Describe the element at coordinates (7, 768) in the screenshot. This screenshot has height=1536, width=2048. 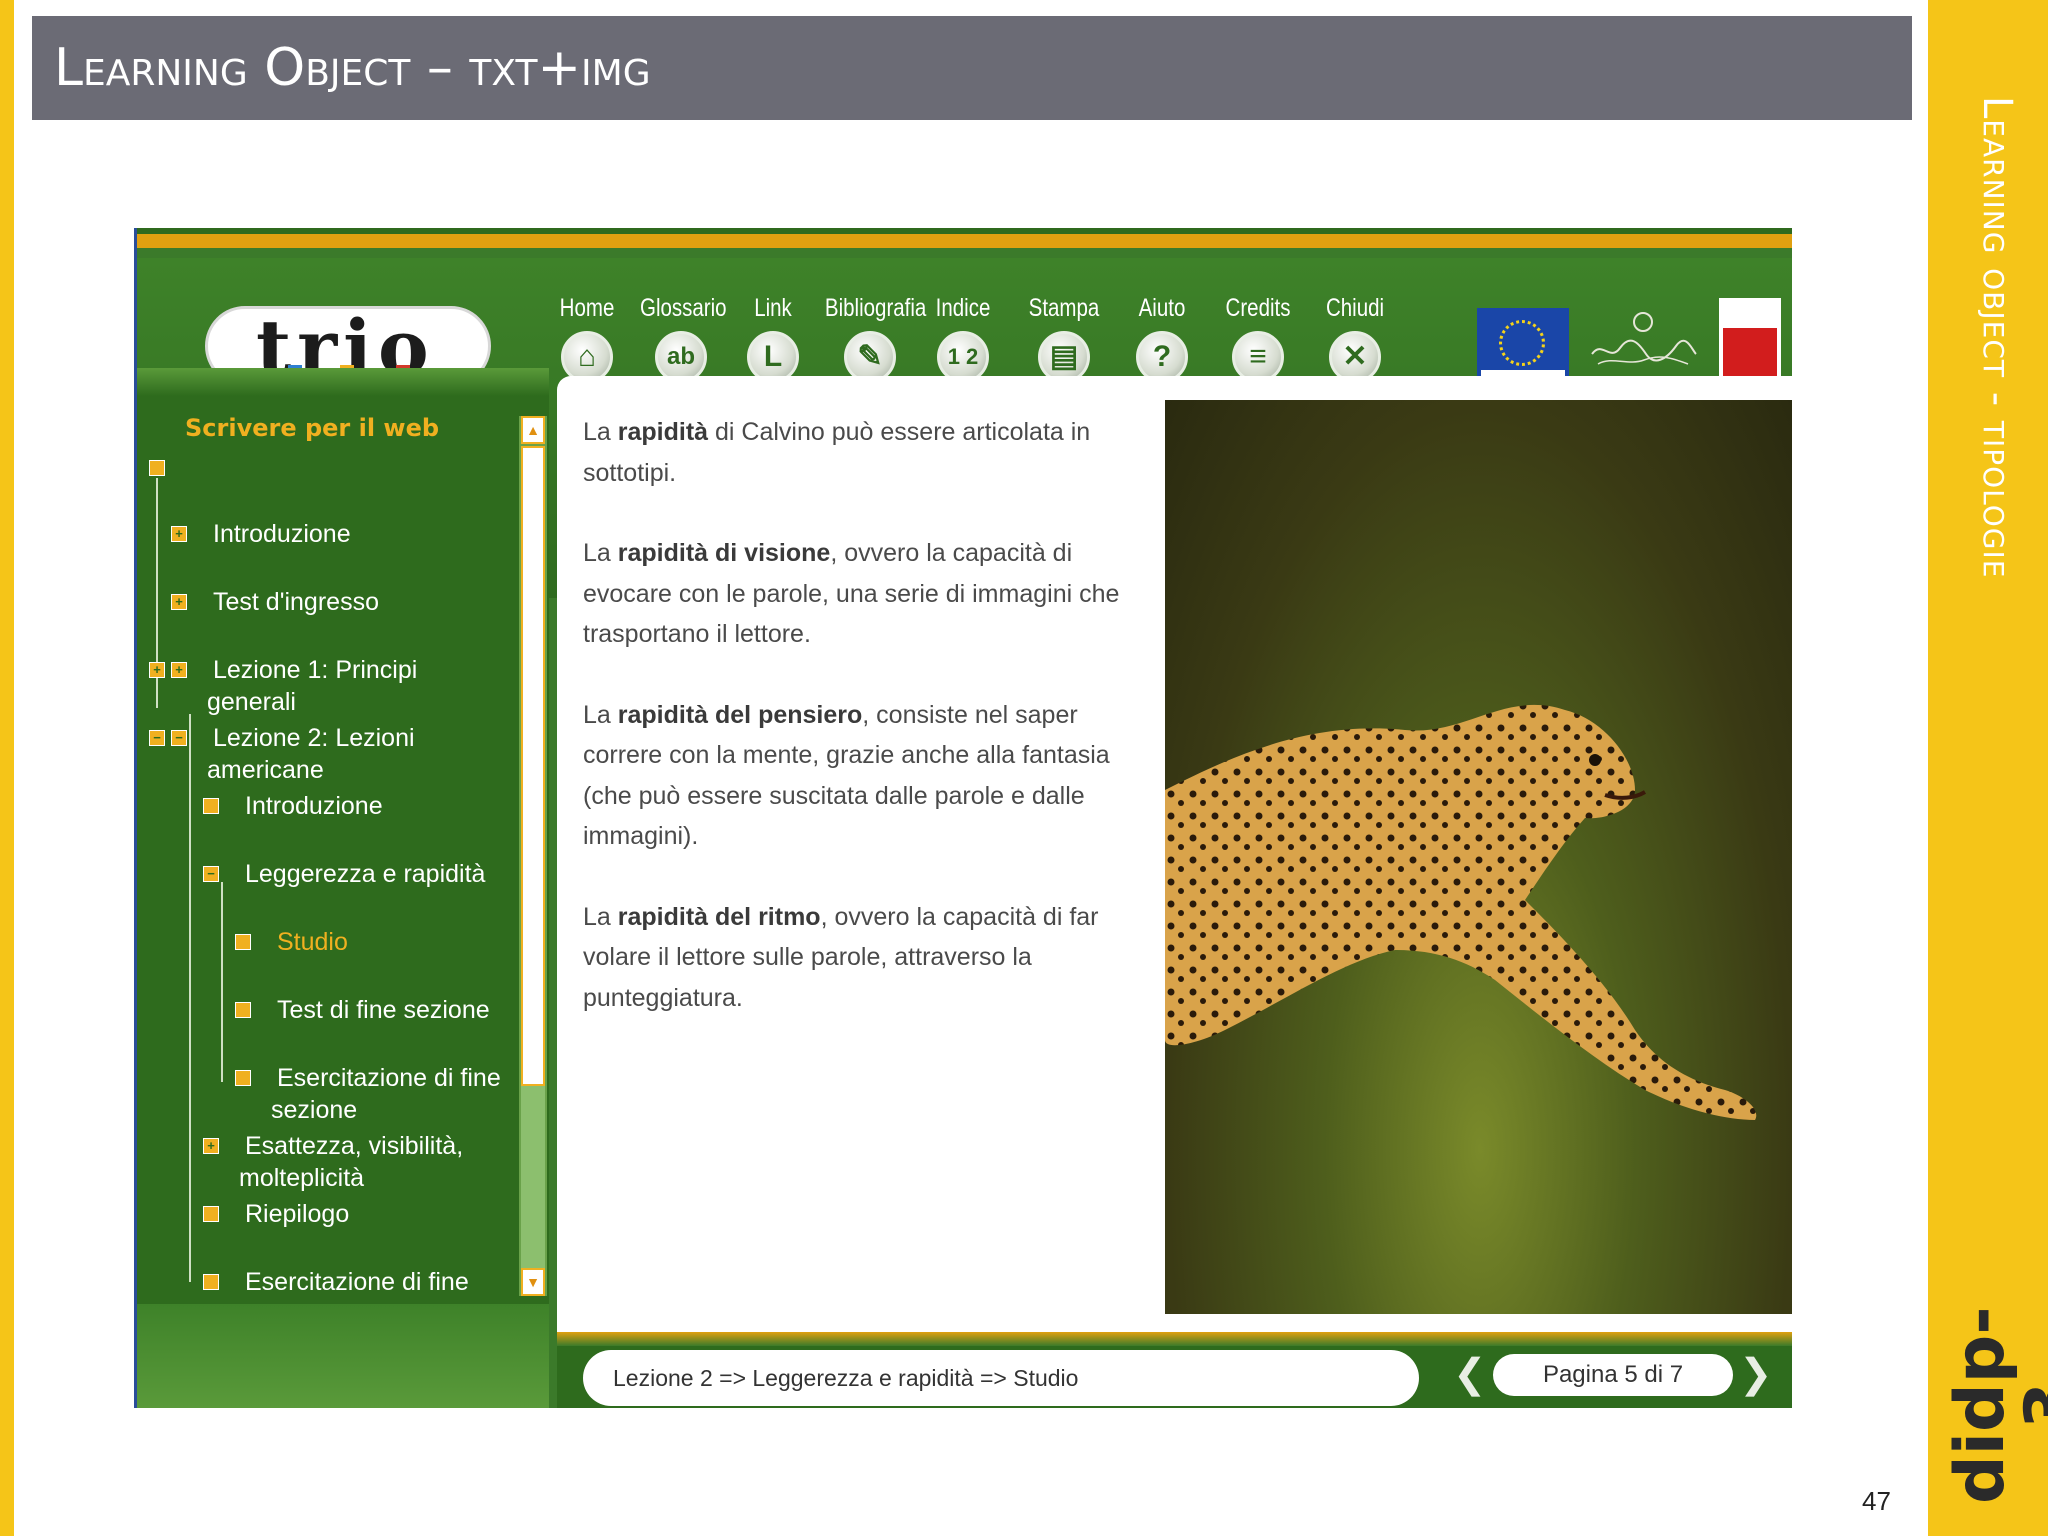
I see `slide-left-accent` at that location.